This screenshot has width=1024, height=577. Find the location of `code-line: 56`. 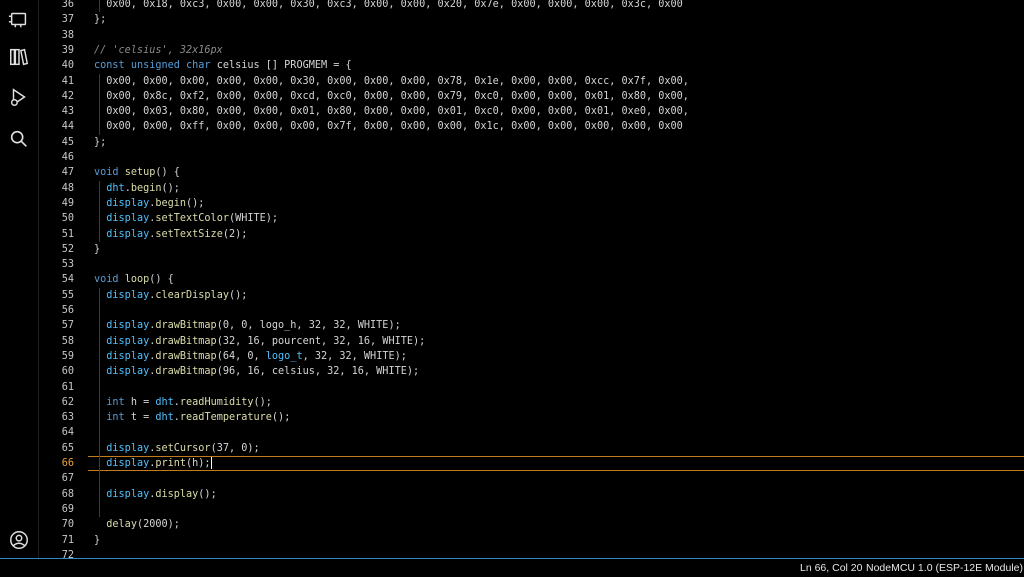

code-line: 56 is located at coordinates (531, 310).